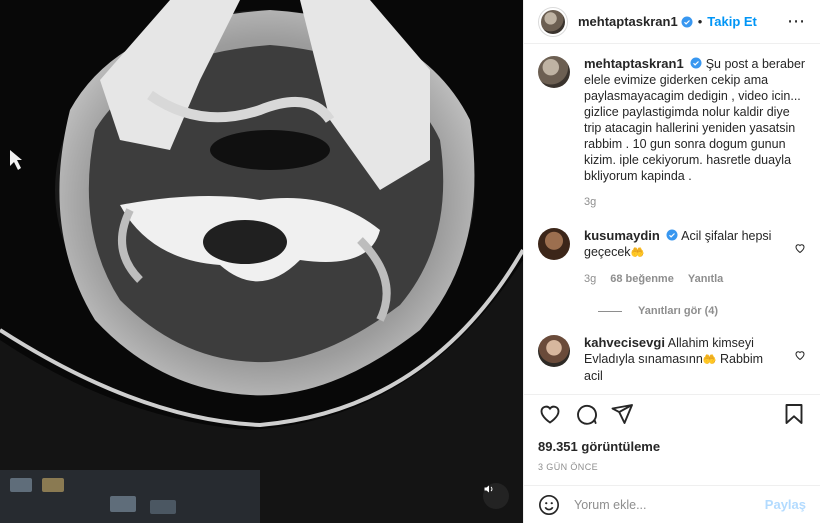  I want to click on post-actions: 89.351 görüntüleme 3 GÜN ÖNCE, so click(672, 433).